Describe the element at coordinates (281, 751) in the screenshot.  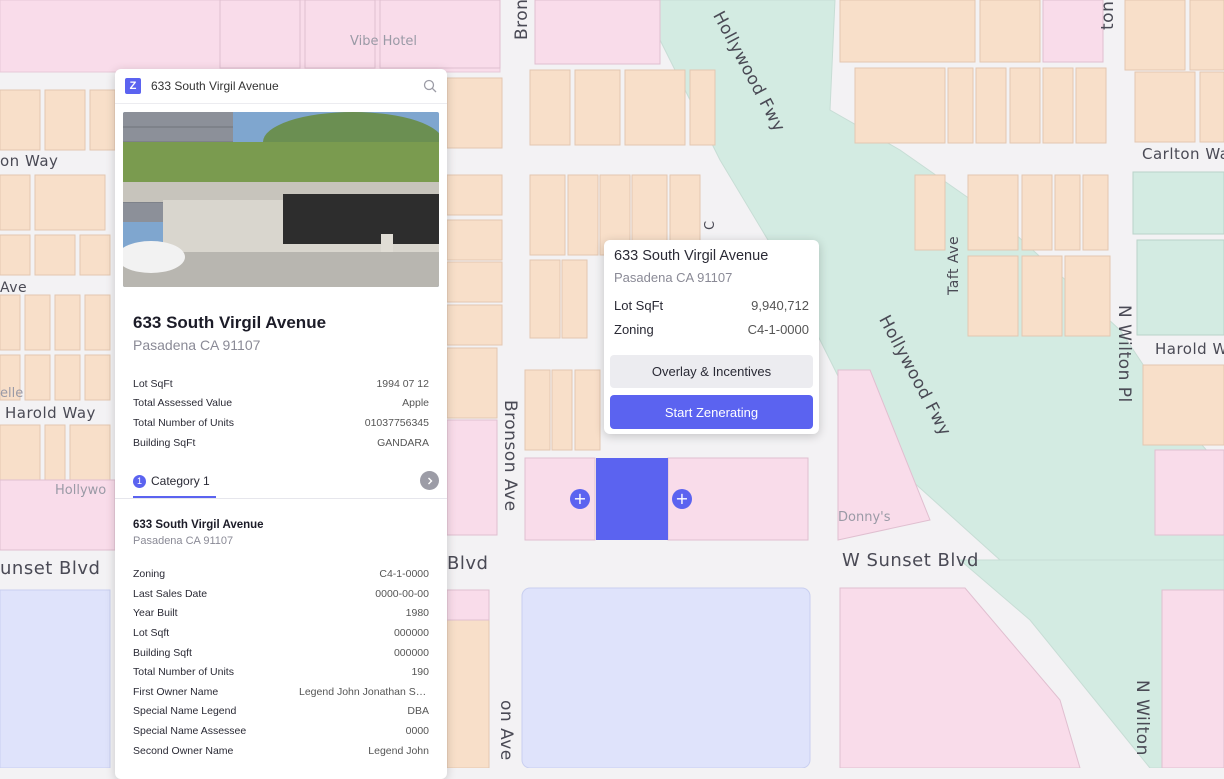
I see `detail-row: Second Owner Name Legend John` at that location.